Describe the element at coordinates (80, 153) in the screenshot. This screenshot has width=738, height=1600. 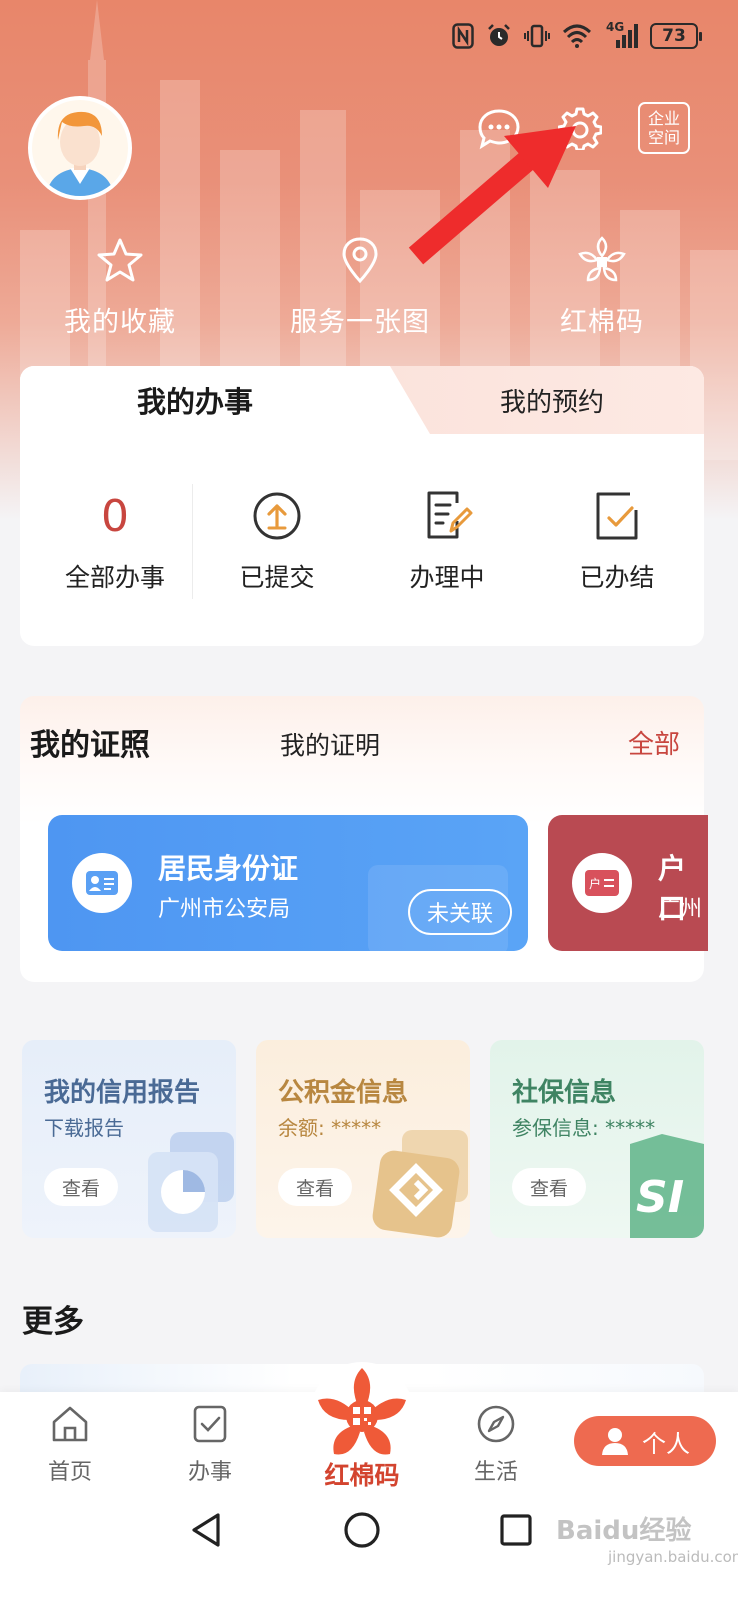
I see `user-avatar-illustration` at that location.